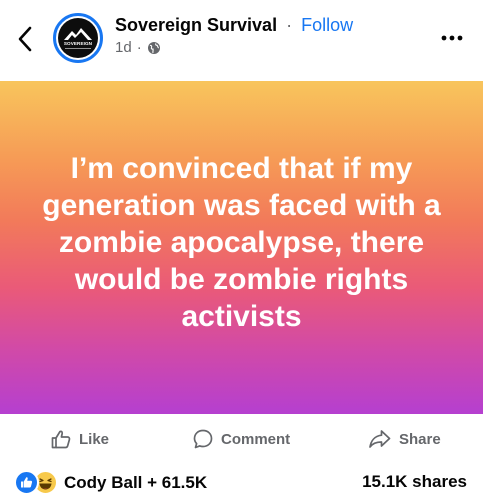 The image size is (483, 500). I want to click on like-label: Like, so click(94, 439).